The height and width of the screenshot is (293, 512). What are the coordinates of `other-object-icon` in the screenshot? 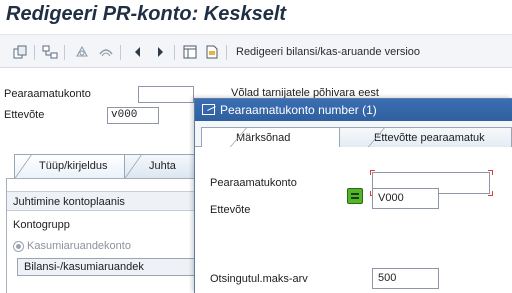 It's located at (106, 52).